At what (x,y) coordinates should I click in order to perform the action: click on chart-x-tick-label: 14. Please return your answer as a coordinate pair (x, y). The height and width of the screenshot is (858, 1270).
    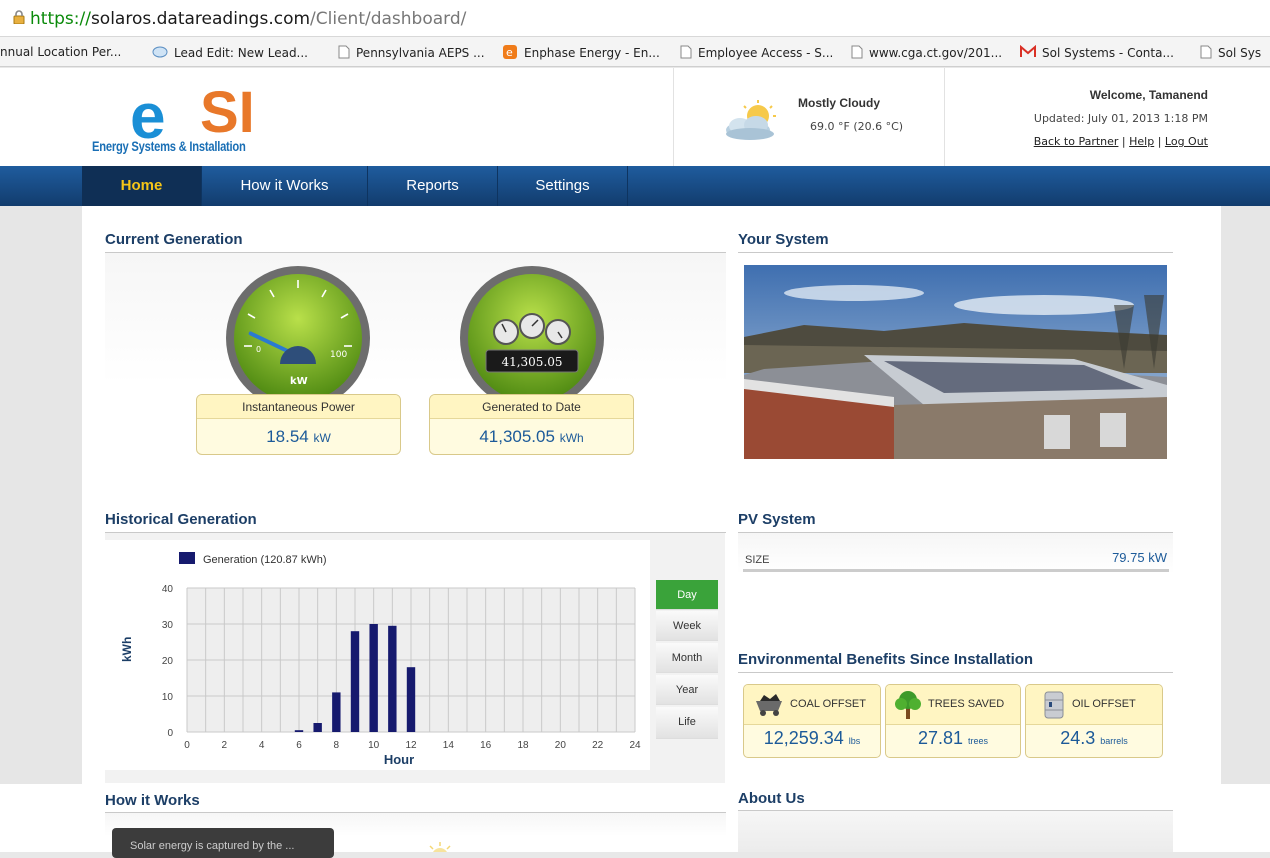
    Looking at the image, I should click on (449, 745).